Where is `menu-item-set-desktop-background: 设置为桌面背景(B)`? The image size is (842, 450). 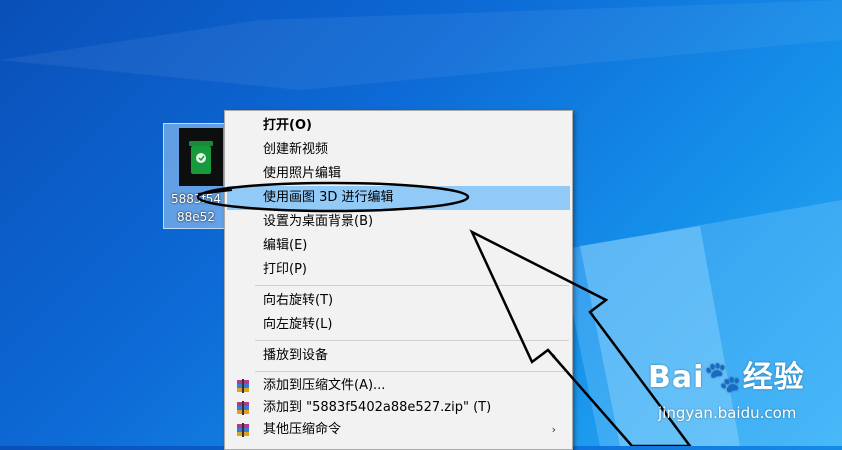
menu-item-set-desktop-background: 设置为桌面背景(B) is located at coordinates (398, 222).